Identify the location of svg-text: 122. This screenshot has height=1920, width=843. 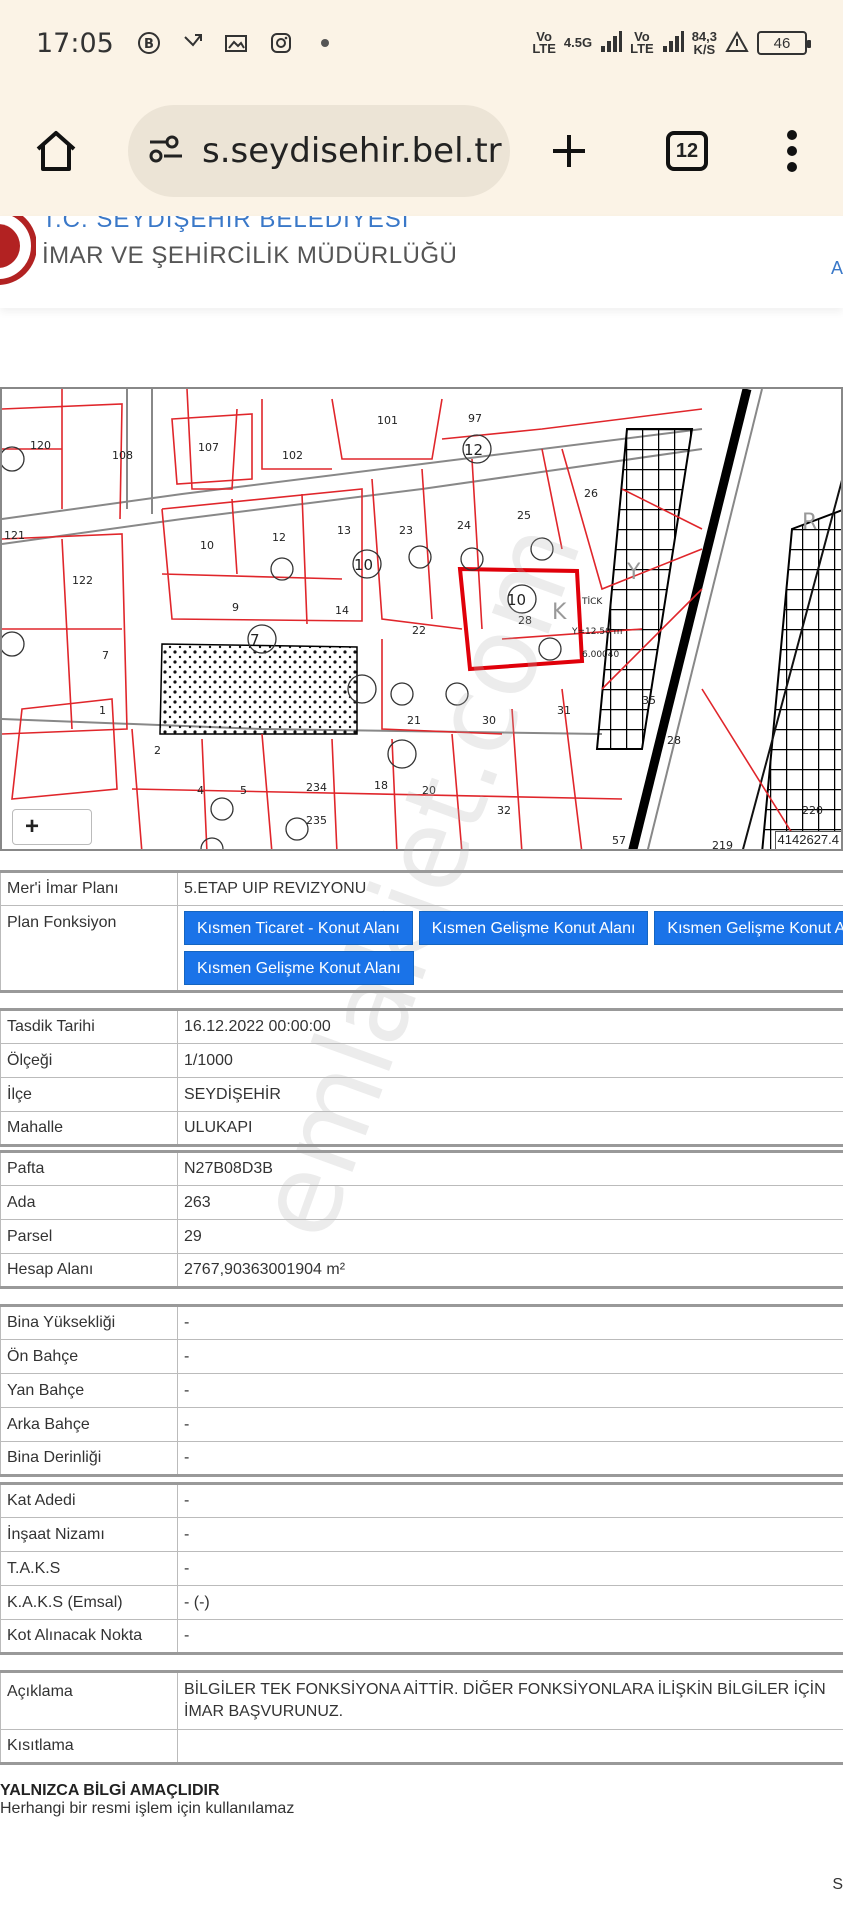
(82, 580).